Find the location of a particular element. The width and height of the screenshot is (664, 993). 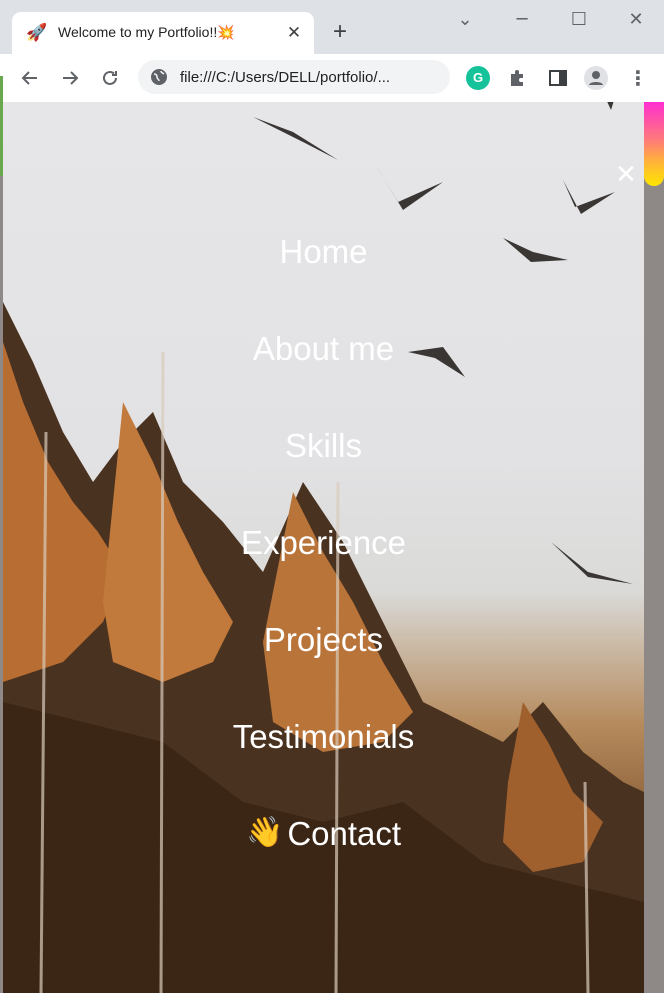

profile-avatar-icon is located at coordinates (596, 78).